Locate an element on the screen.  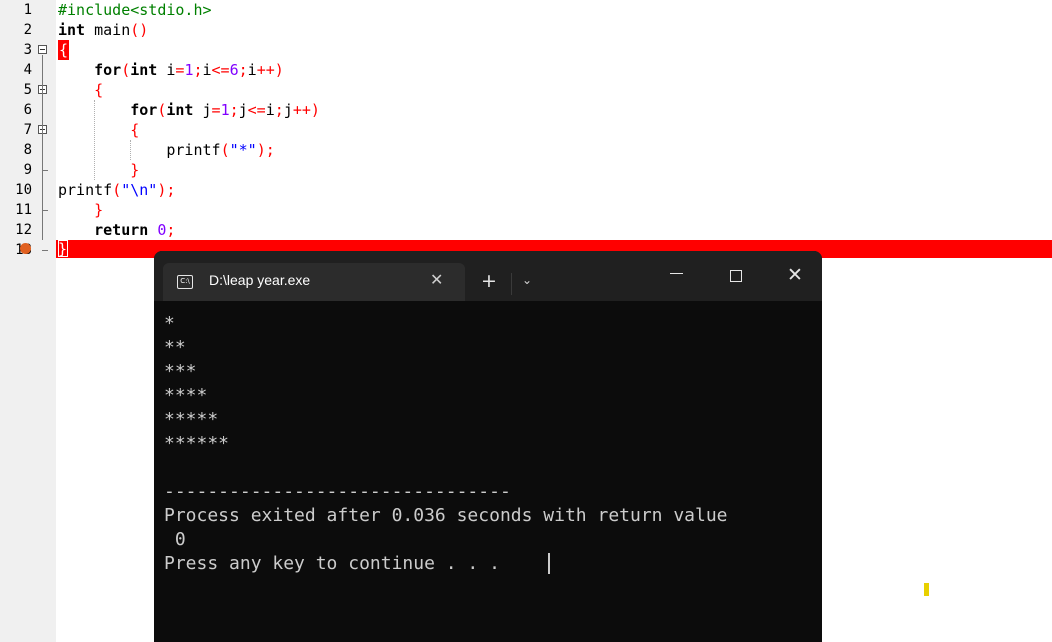
output-line: ** is located at coordinates (175, 347).